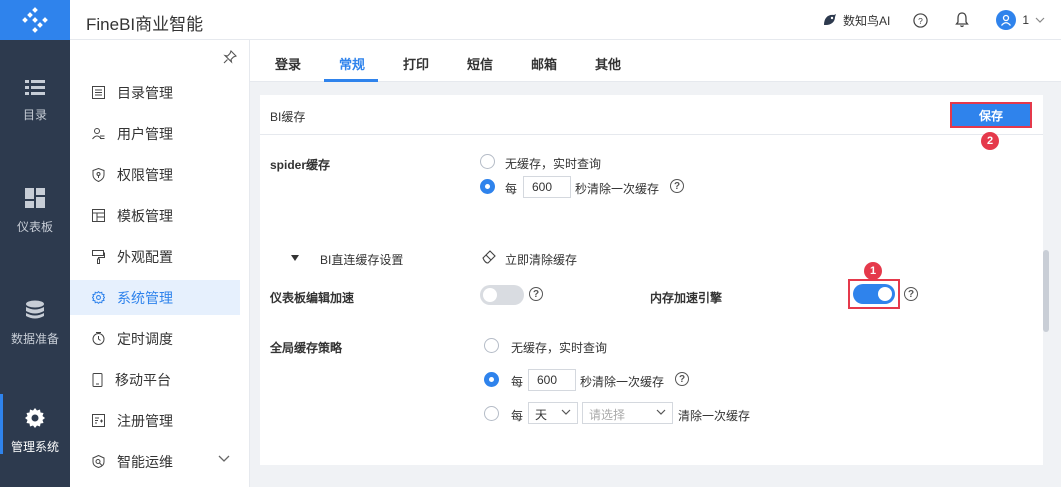  Describe the element at coordinates (829, 19) in the screenshot. I see `bird-icon` at that location.